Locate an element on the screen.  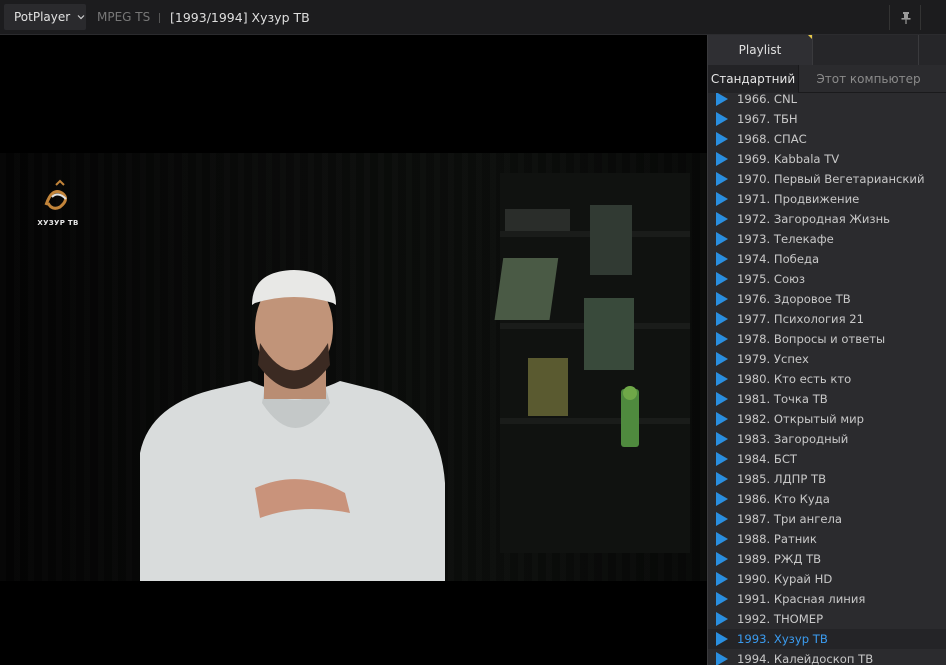
playlist-item: 1969. Kabbala TV is located at coordinates (827, 159).